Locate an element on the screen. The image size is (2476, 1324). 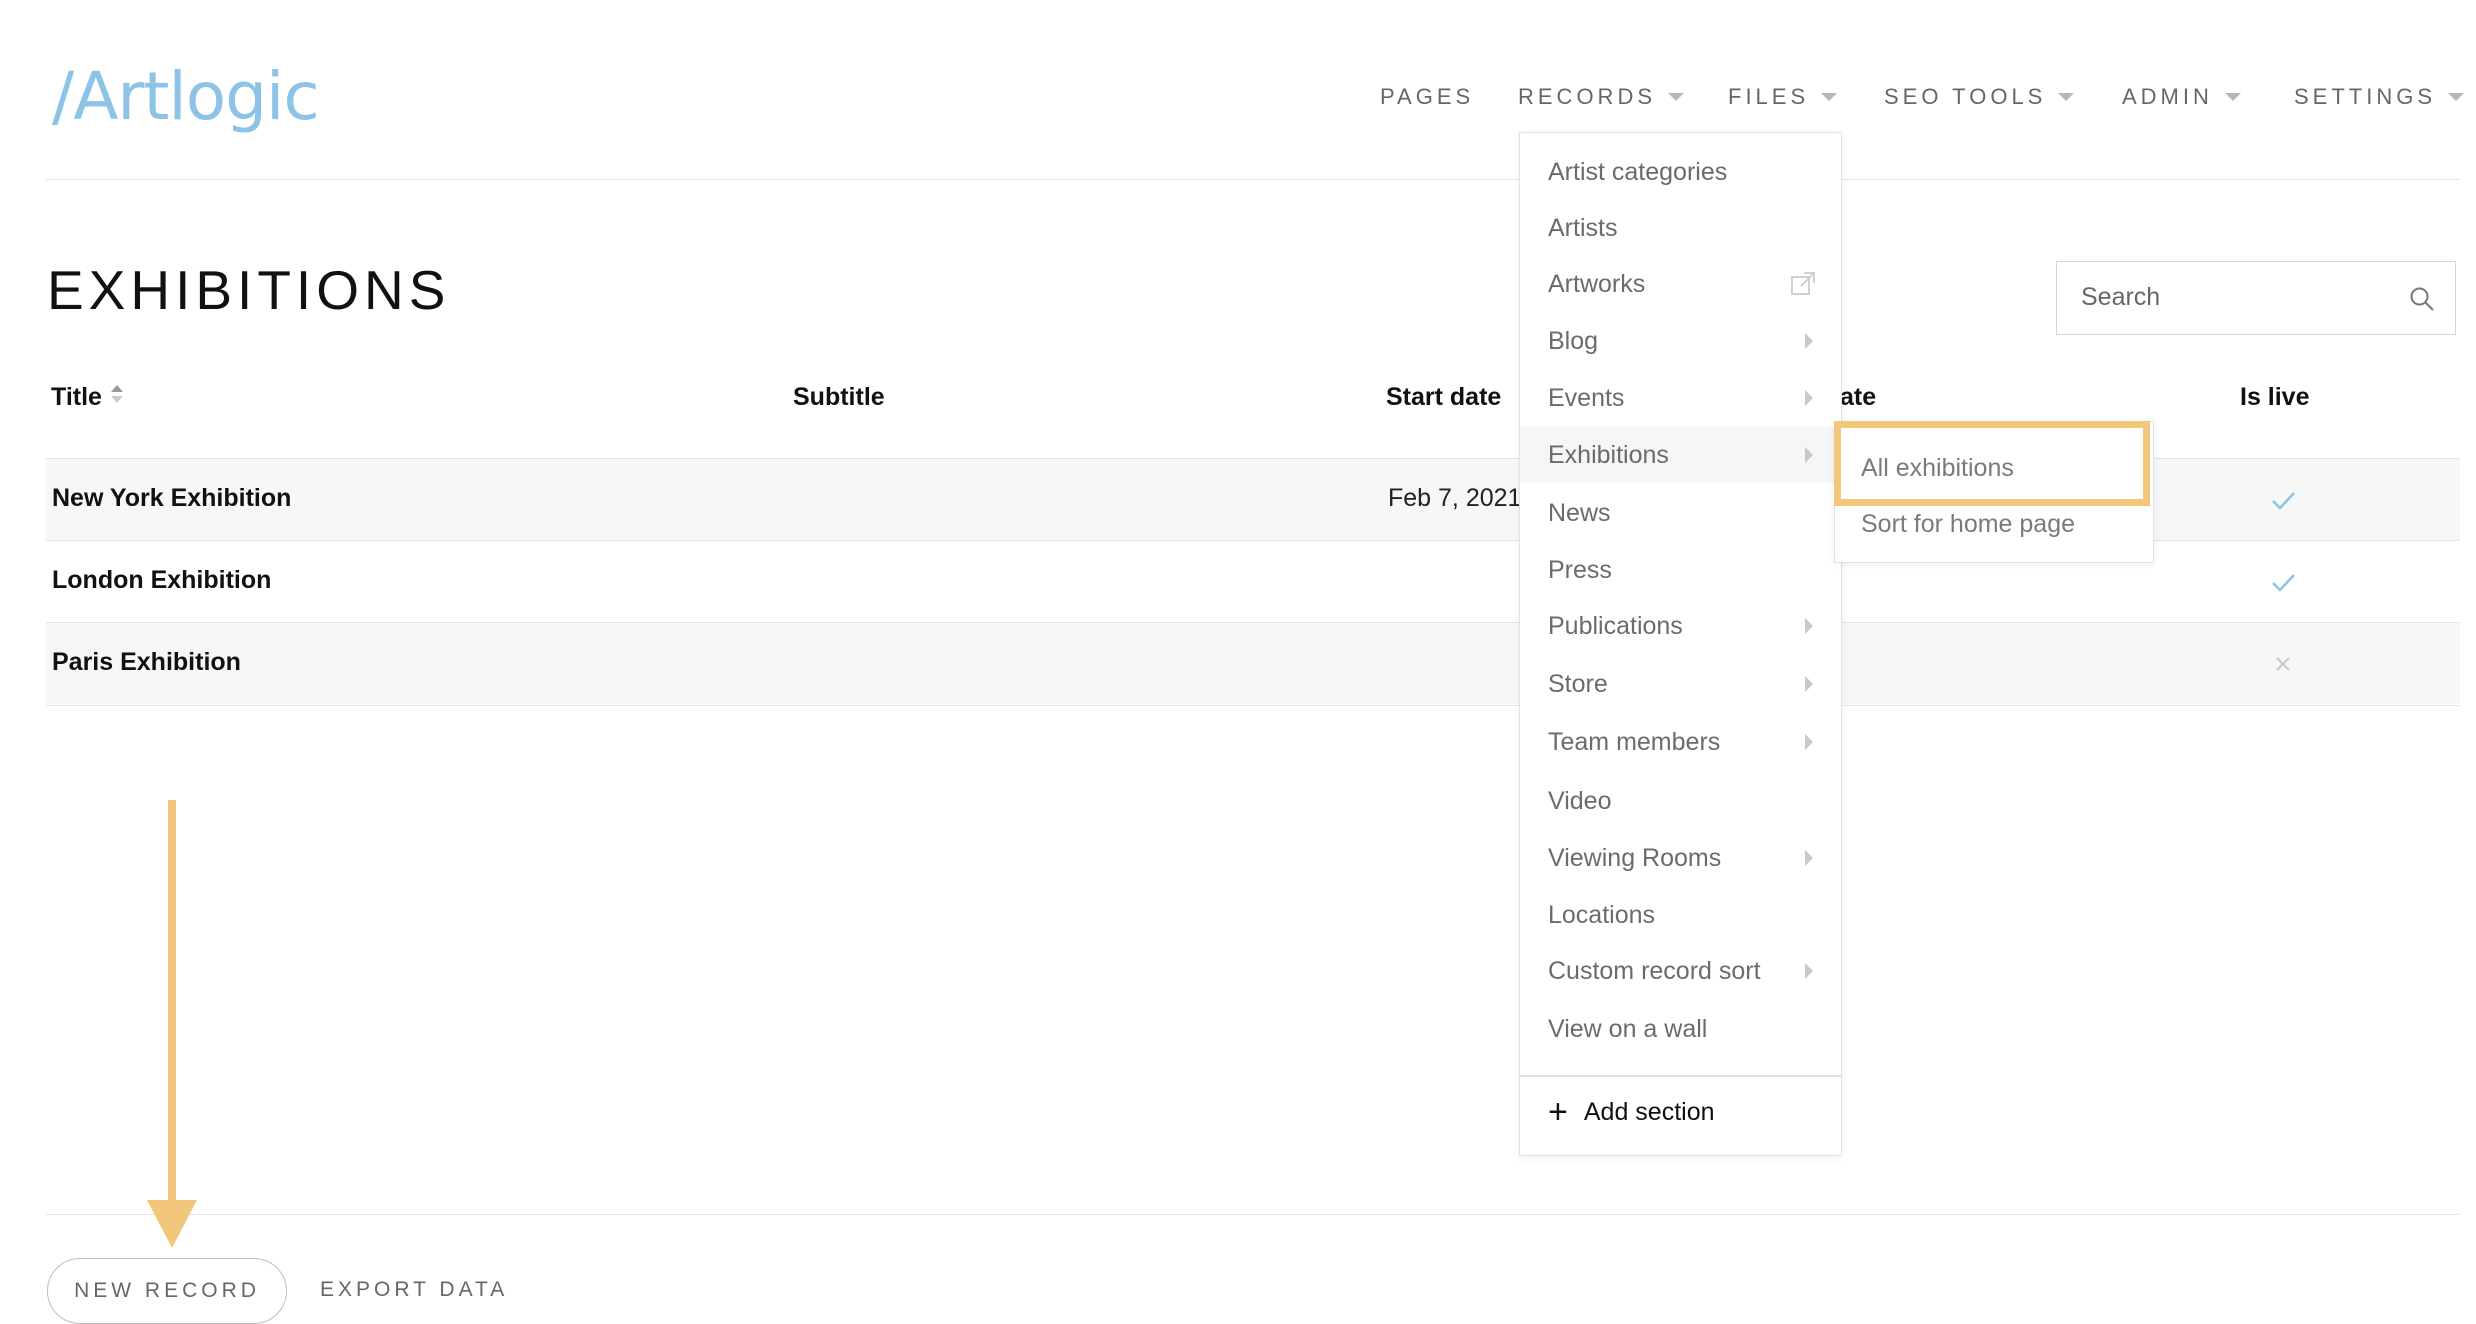
new-record-button: NEW RECORD is located at coordinates (167, 1291).